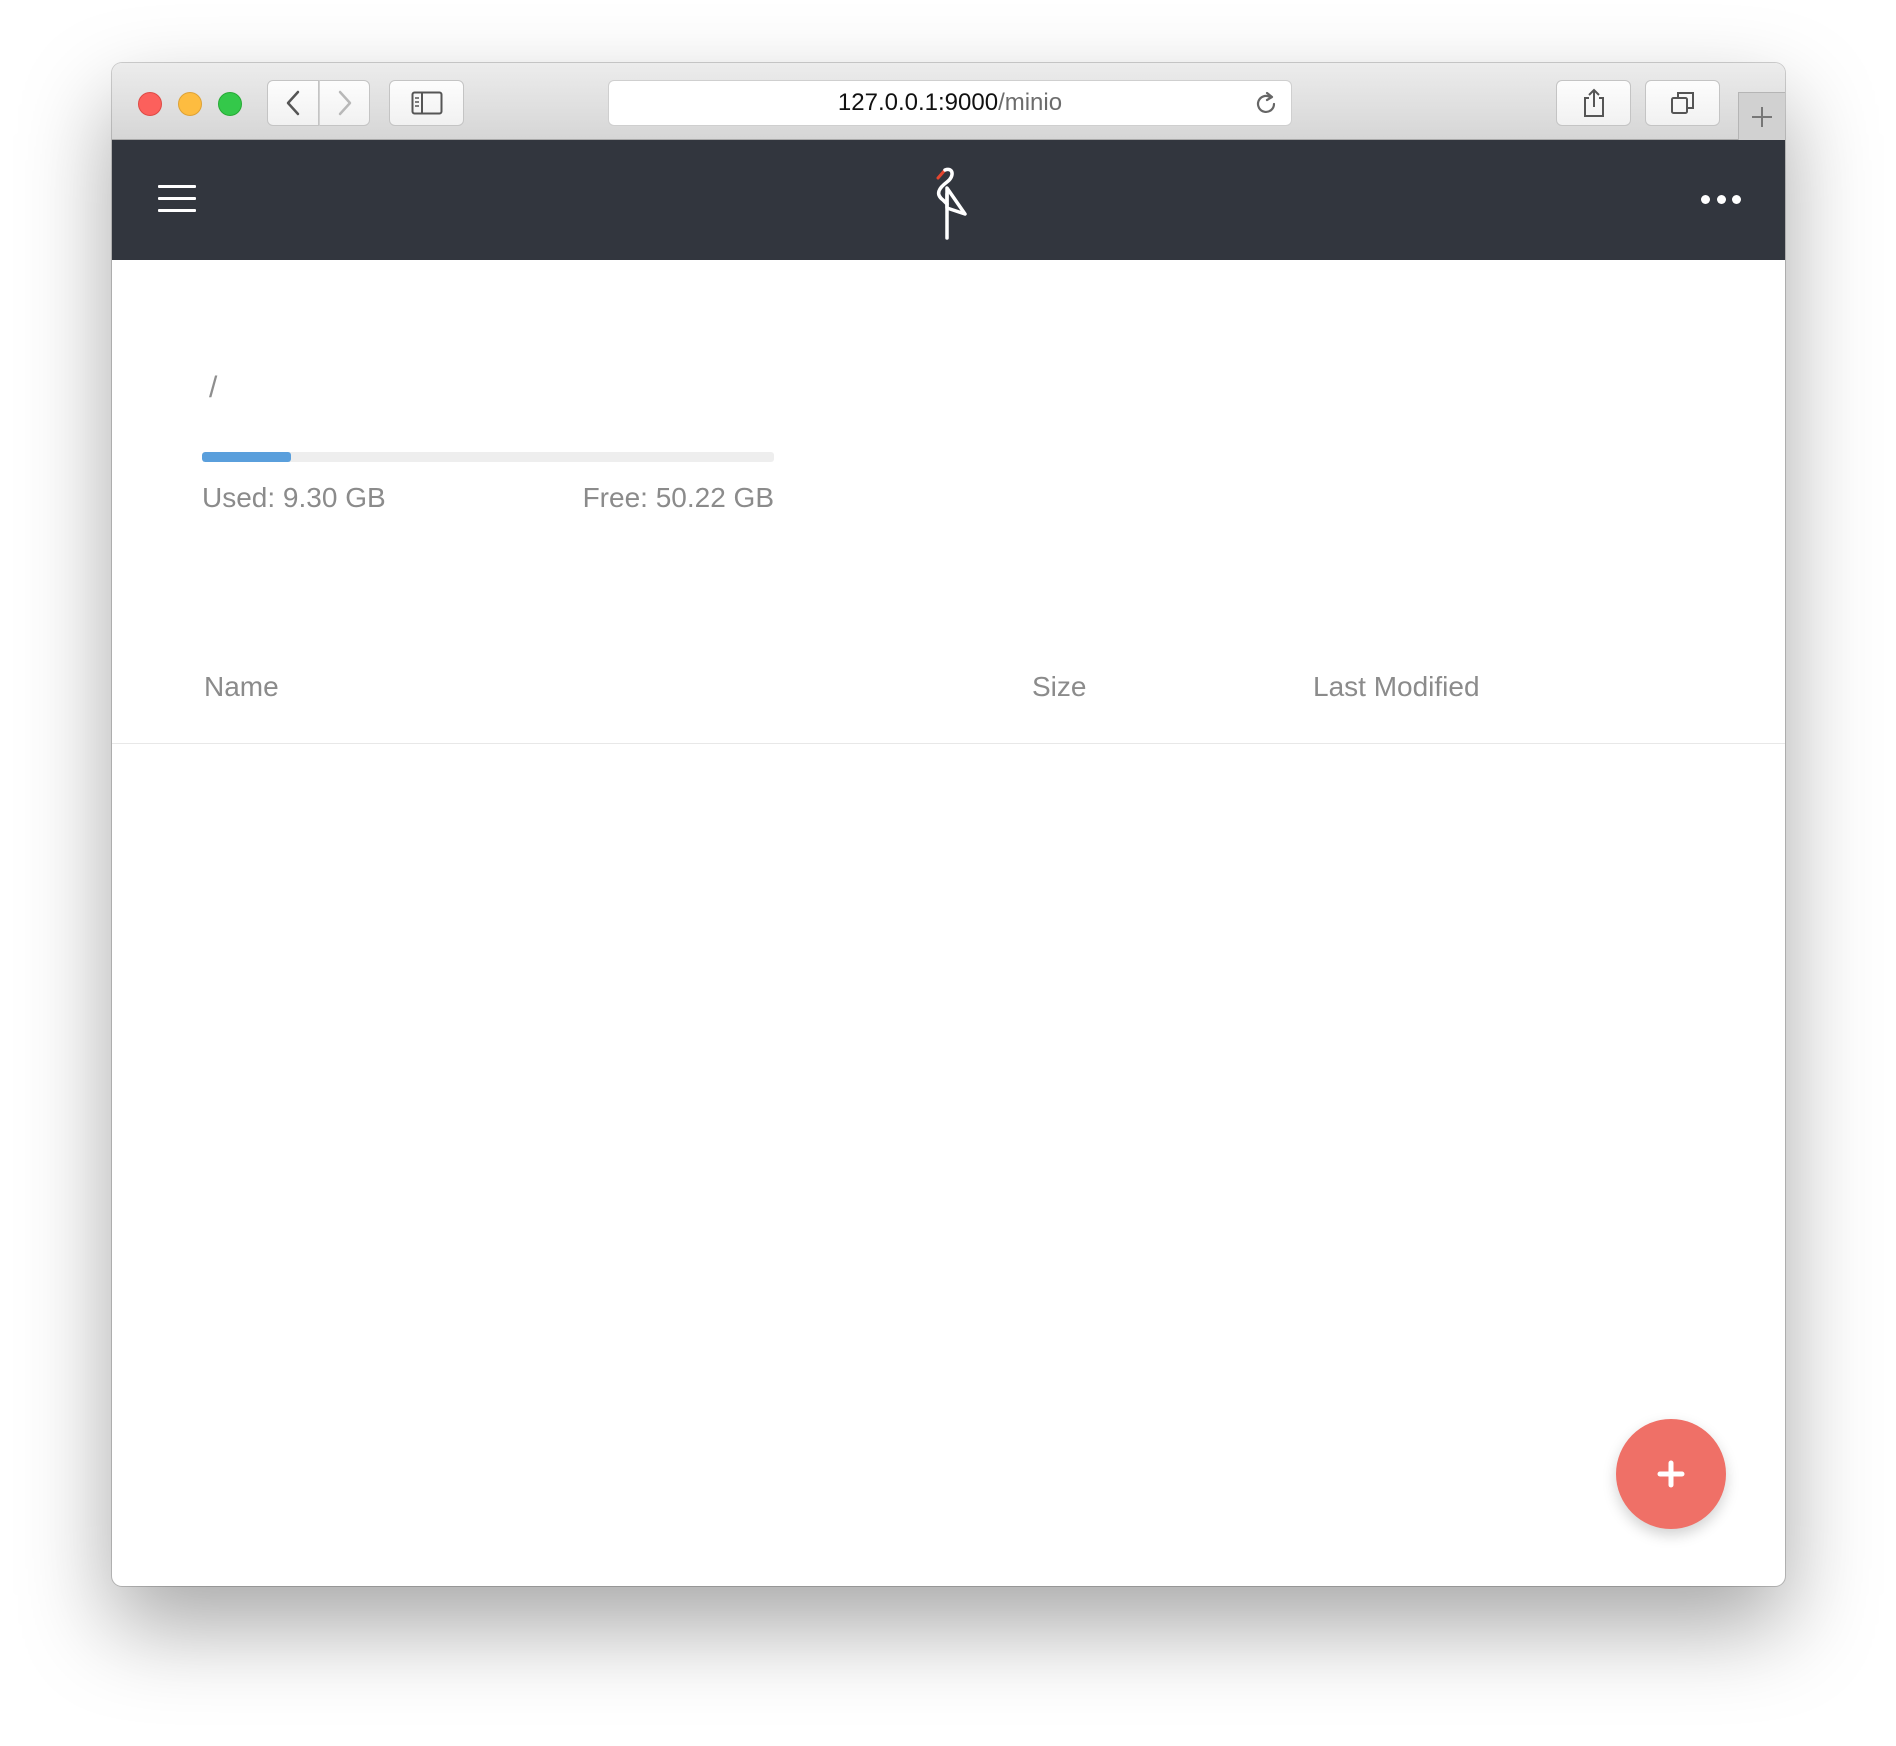 Image resolution: width=1896 pixels, height=1746 pixels. I want to click on hamburger-icon, so click(177, 186).